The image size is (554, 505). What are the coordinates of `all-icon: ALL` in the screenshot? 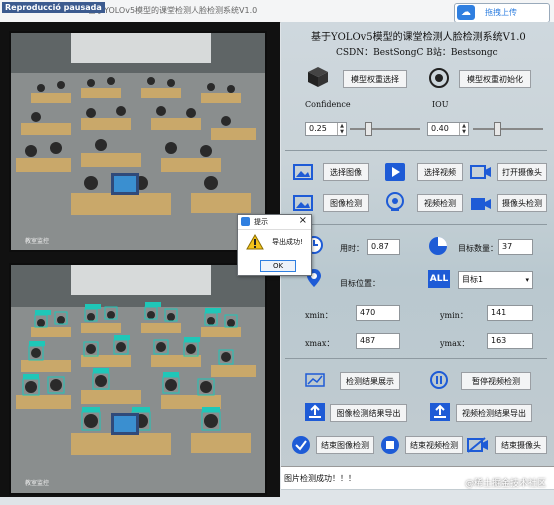 It's located at (439, 279).